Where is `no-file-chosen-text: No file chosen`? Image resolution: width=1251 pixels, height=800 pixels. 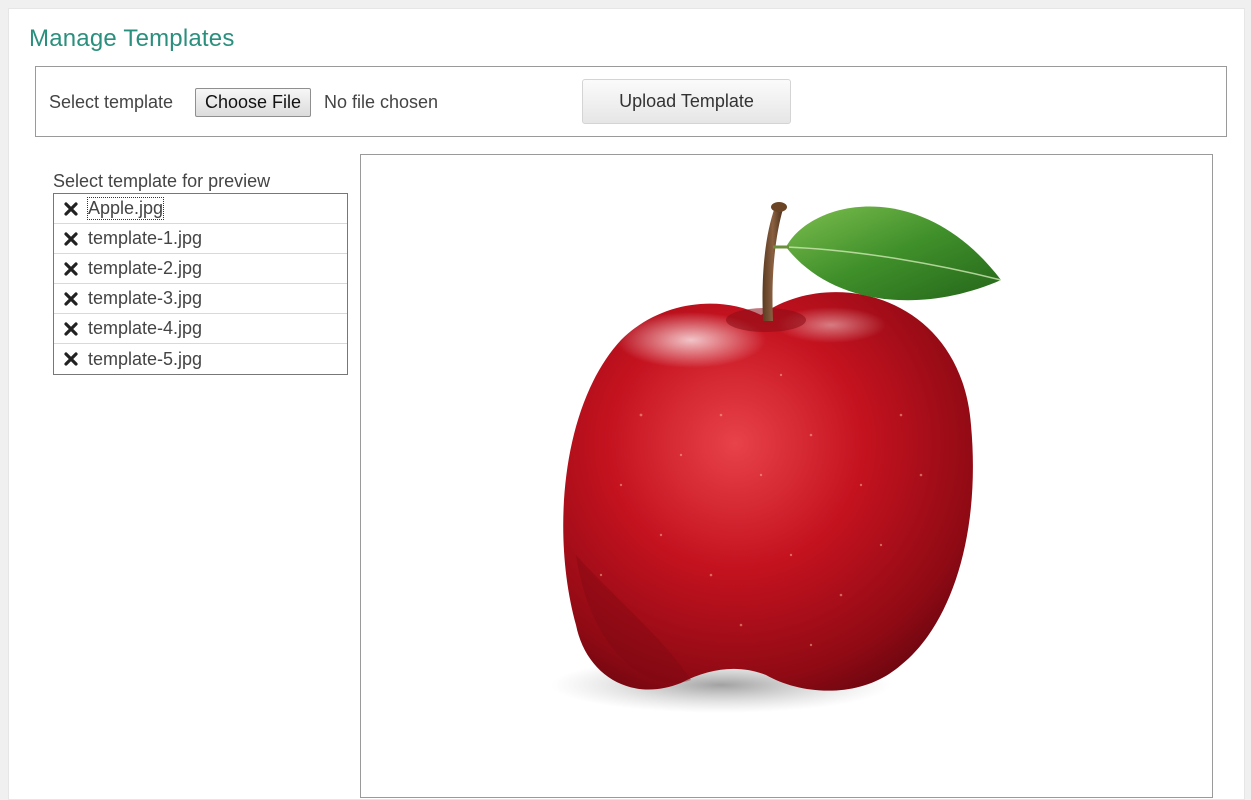
no-file-chosen-text: No file chosen is located at coordinates (381, 102).